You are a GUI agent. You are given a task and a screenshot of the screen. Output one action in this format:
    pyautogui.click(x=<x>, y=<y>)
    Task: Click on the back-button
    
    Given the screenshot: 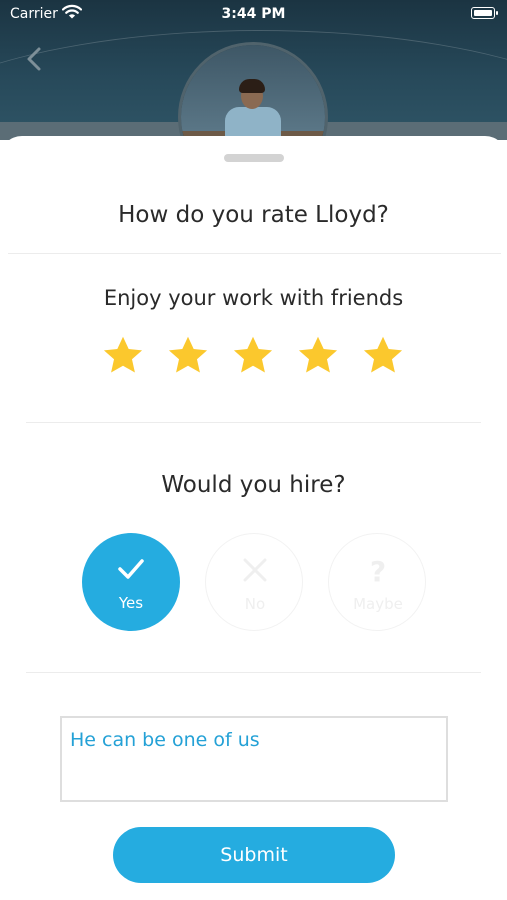 What is the action you would take?
    pyautogui.click(x=35, y=59)
    